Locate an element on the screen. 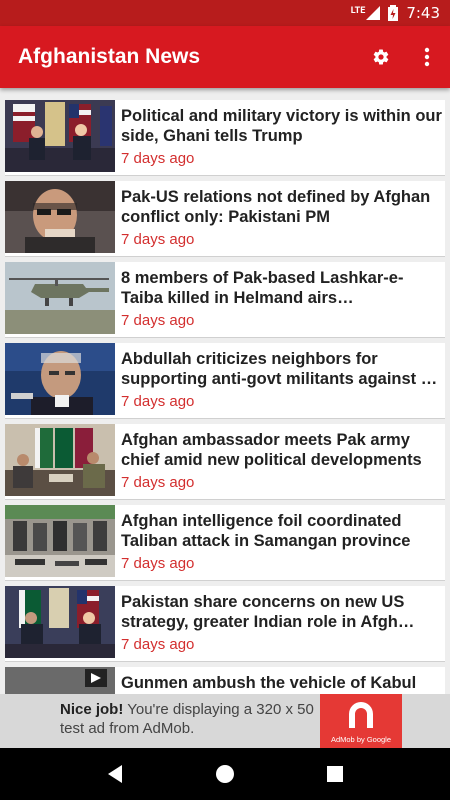 This screenshot has height=800, width=450. gear-icon is located at coordinates (381, 57).